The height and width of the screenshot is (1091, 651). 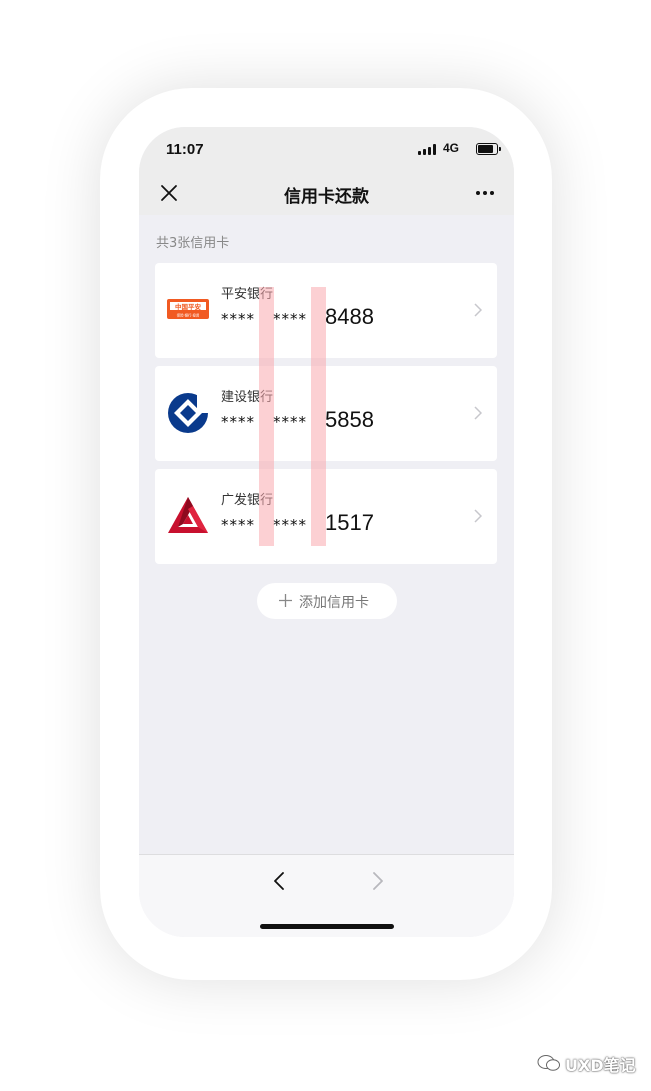 I want to click on page-title: 信用卡还款, so click(x=326, y=197).